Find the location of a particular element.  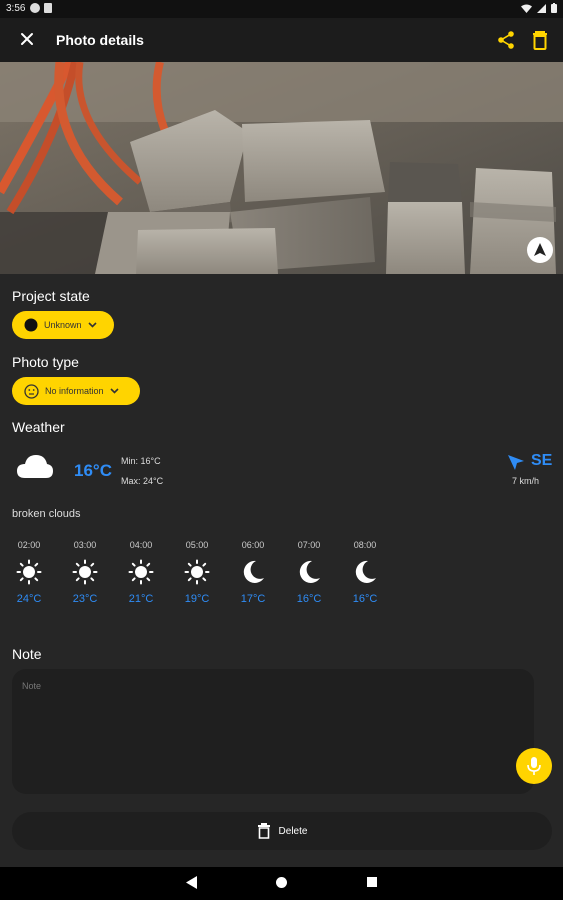

home-icon is located at coordinates (281, 882).